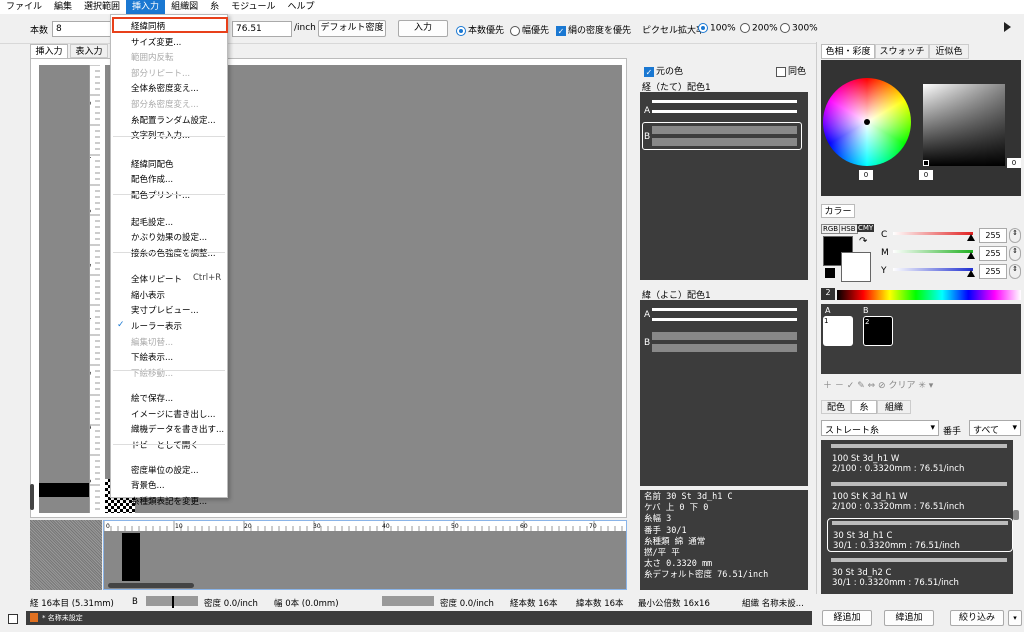  Describe the element at coordinates (880, 428) in the screenshot. I see `yarn-type-select: ストレート糸 ▾` at that location.